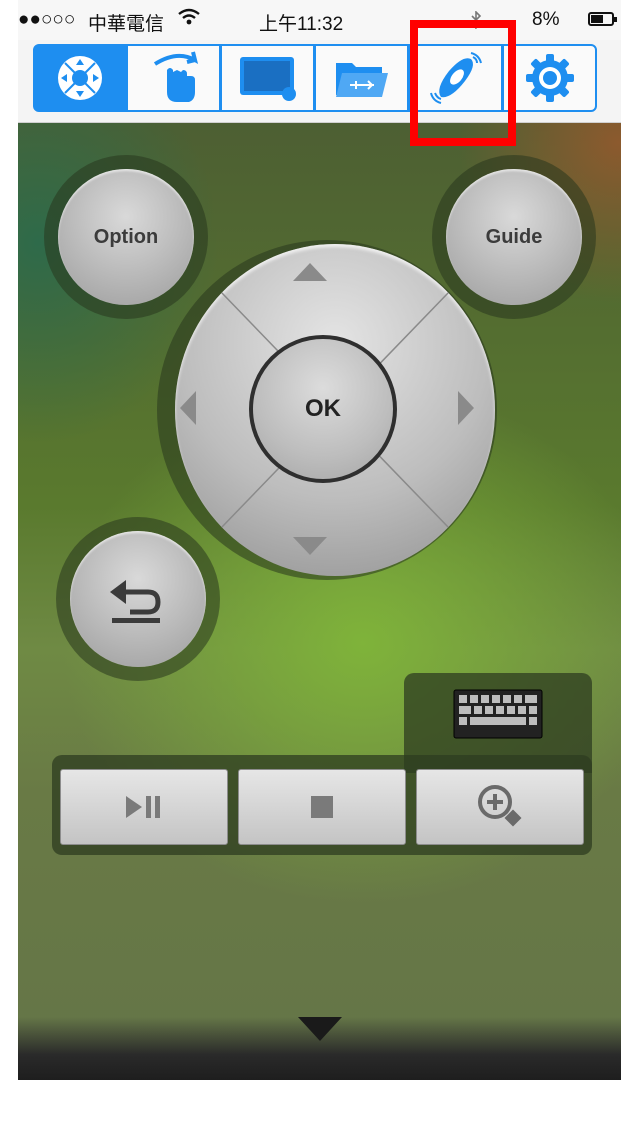 Image resolution: width=621 pixels, height=1125 pixels. I want to click on settings-tab, so click(550, 78).